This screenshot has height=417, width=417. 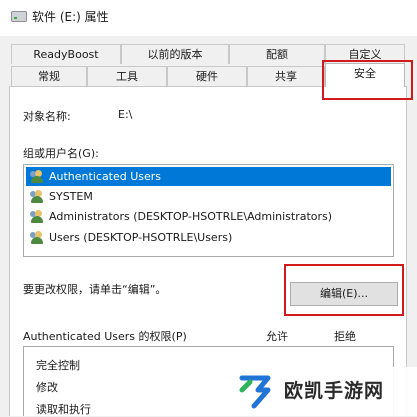 I want to click on change-permissions-hint: 要更改权限，请单击“编辑”。, so click(x=95, y=289).